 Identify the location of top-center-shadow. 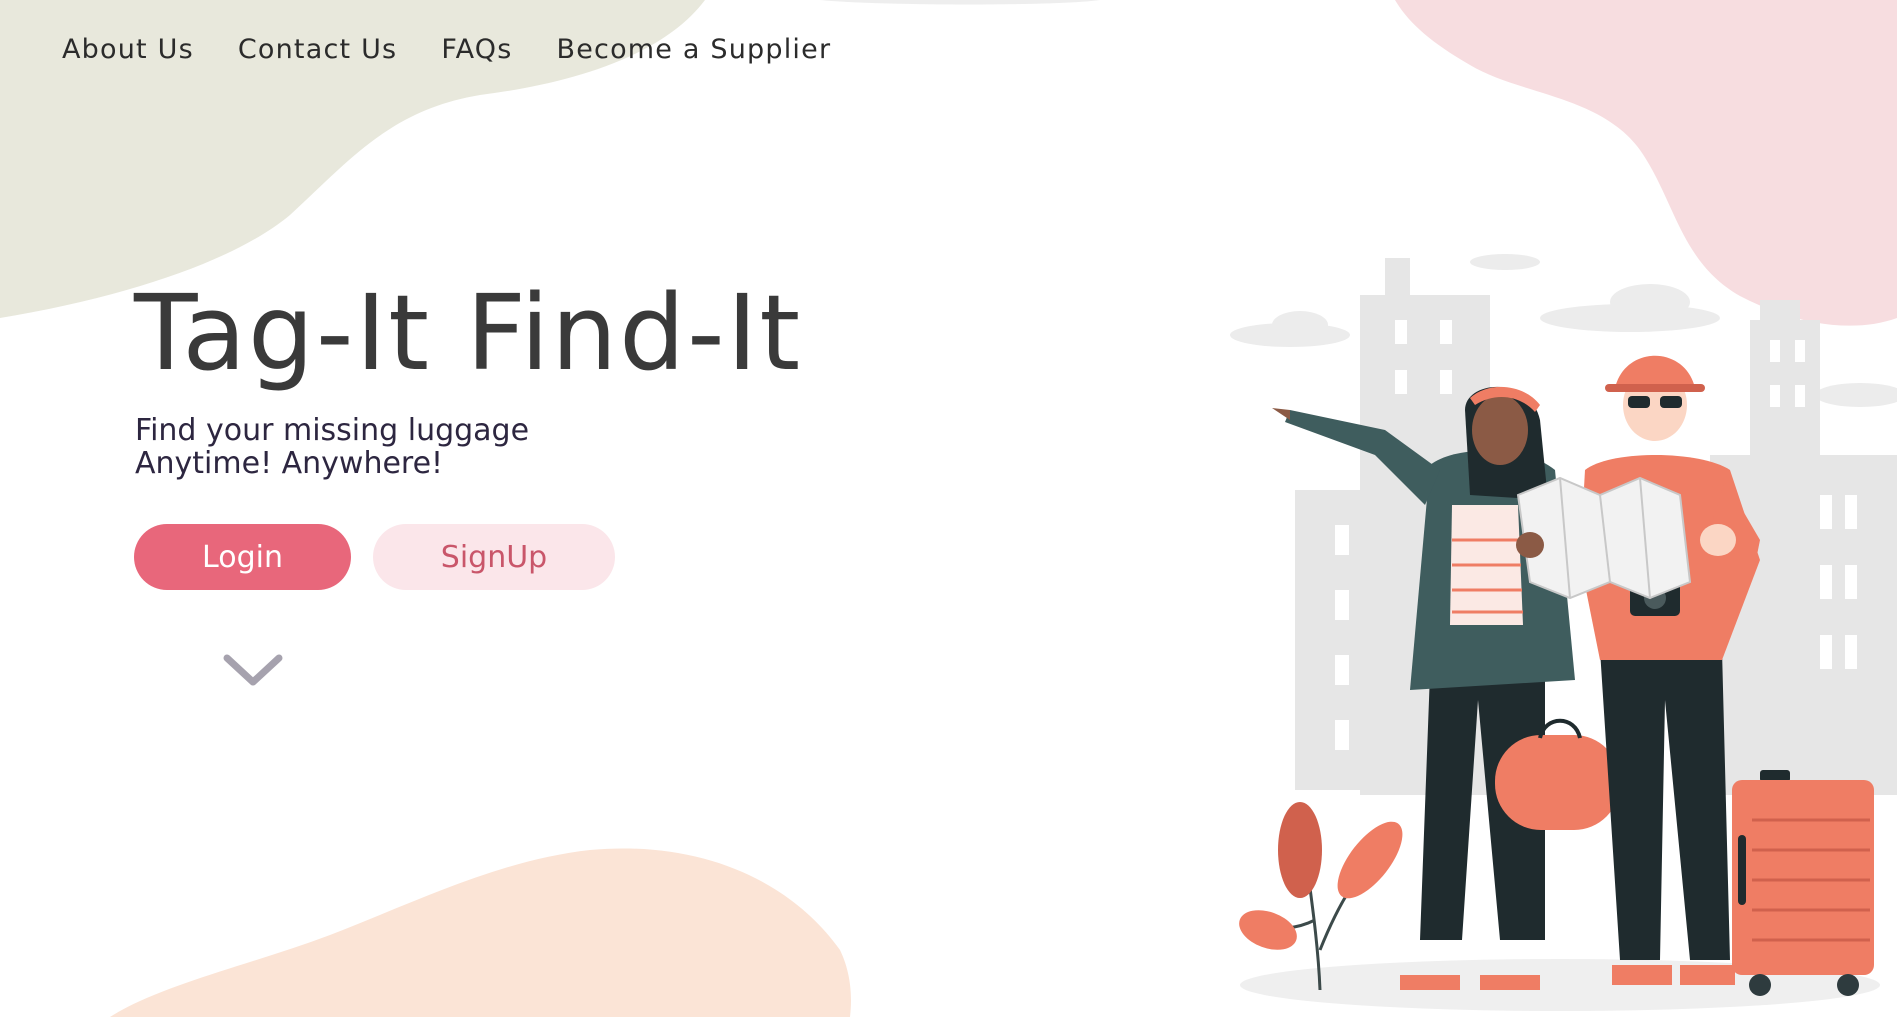
(960, 2).